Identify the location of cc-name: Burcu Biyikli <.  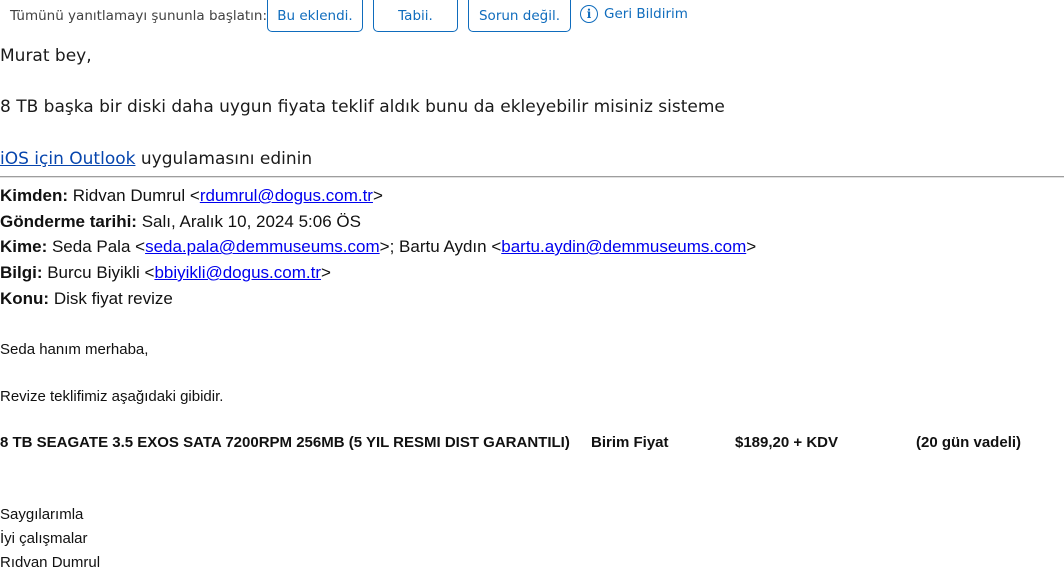
(98, 272).